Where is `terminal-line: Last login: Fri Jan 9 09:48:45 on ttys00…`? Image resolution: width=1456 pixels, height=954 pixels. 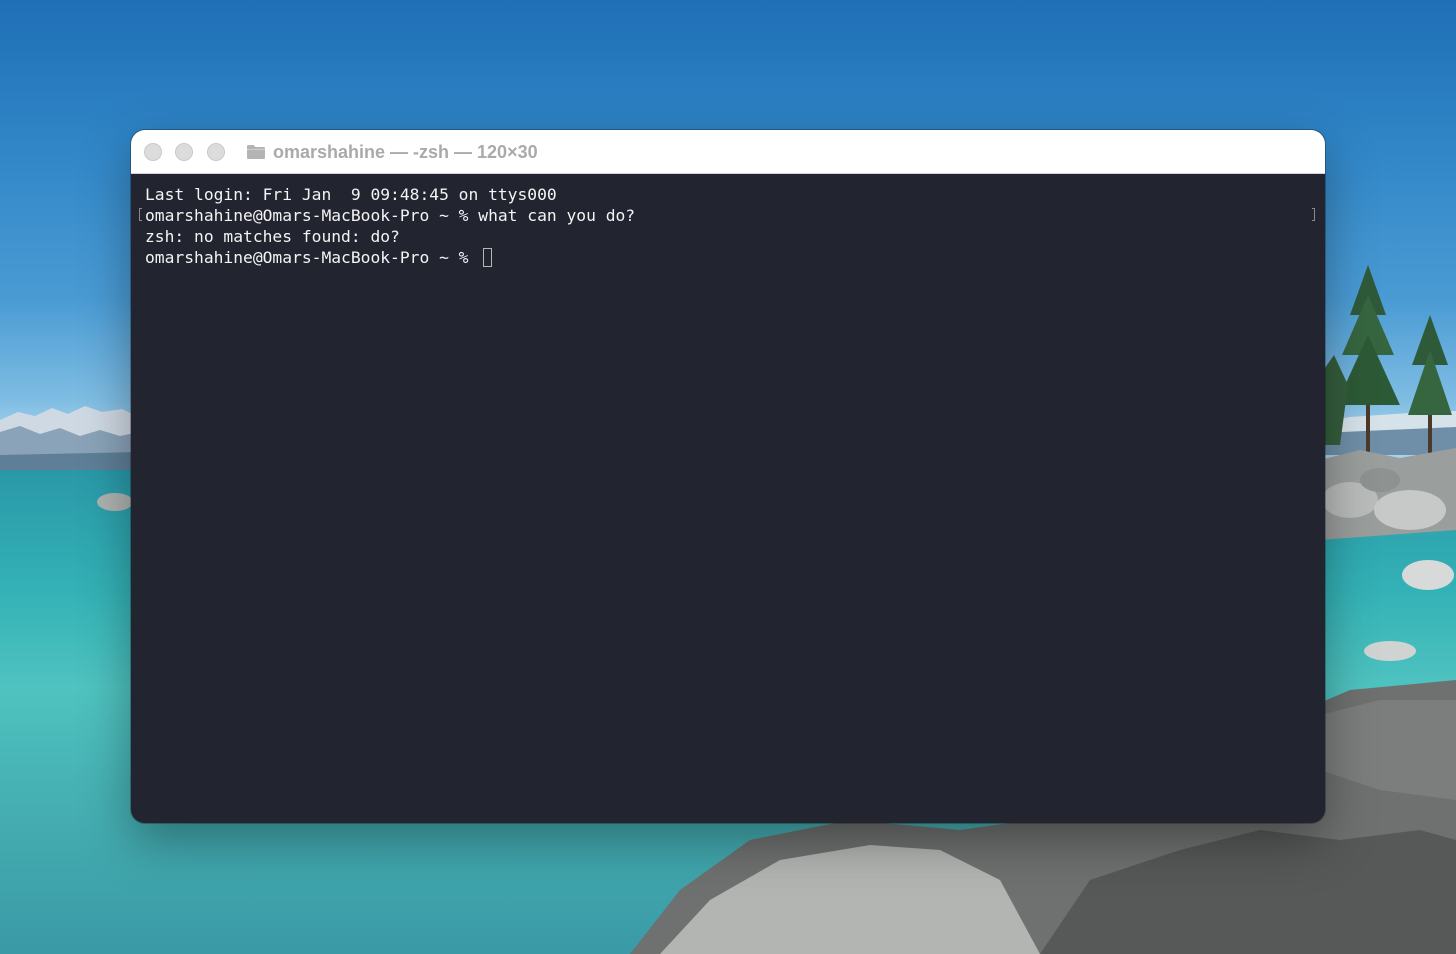 terminal-line: Last login: Fri Jan 9 09:48:45 on ttys00… is located at coordinates (351, 194).